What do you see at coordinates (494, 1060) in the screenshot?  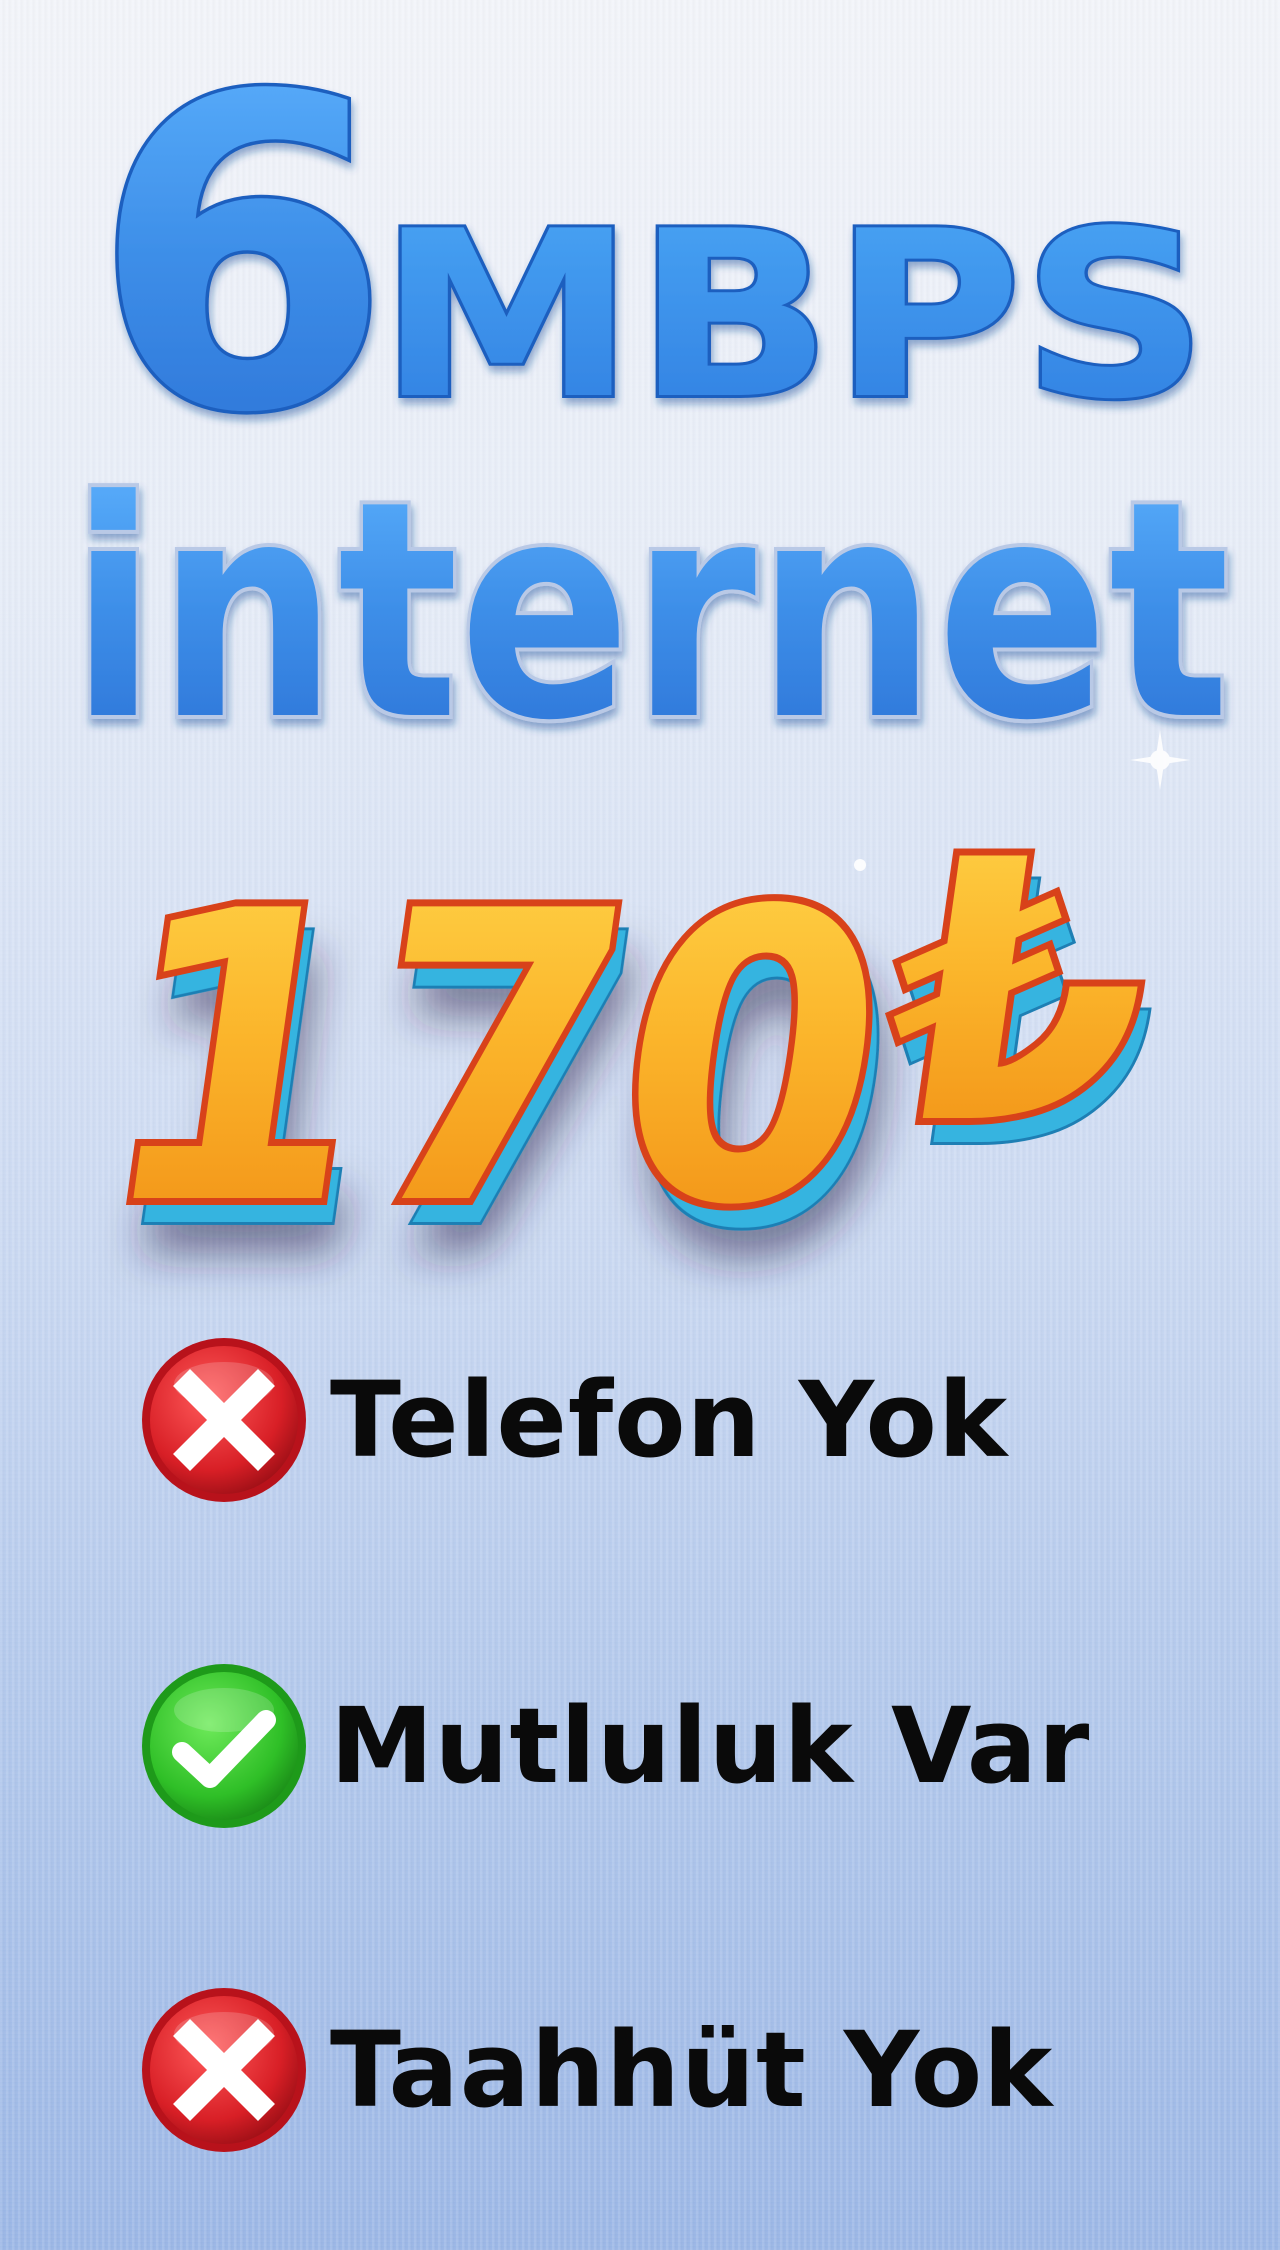 I see `price-amount: 170` at bounding box center [494, 1060].